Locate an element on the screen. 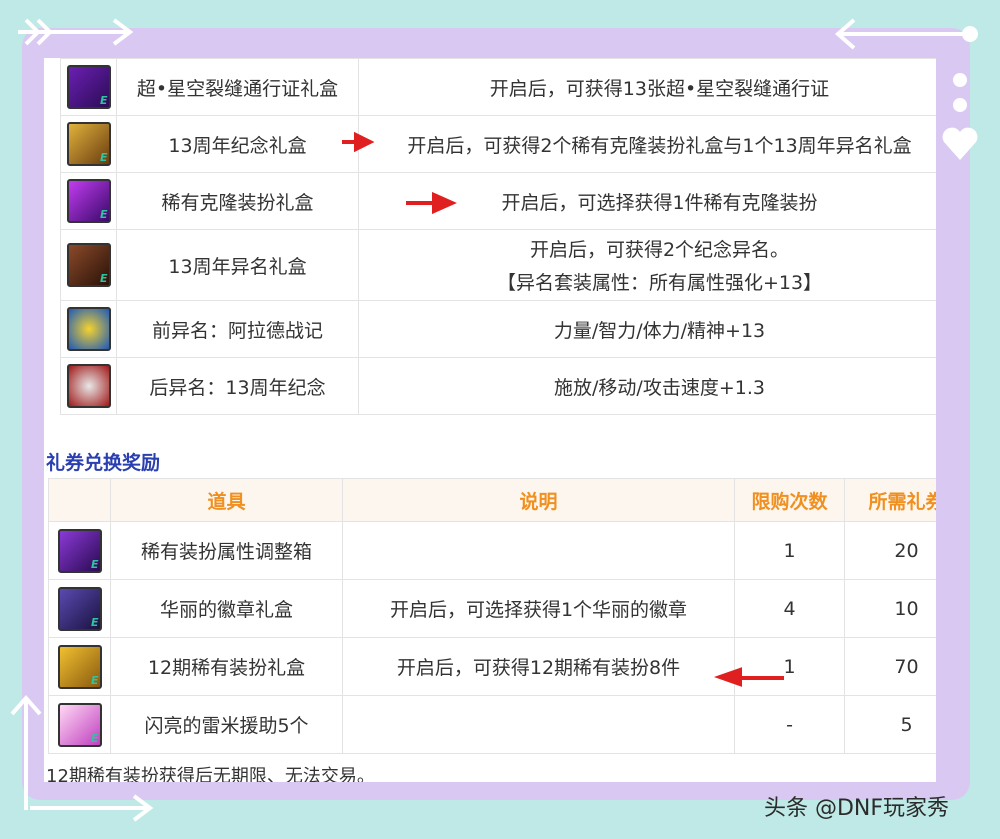 The width and height of the screenshot is (1000, 839). column-header: 所需礼券 is located at coordinates (890, 500).